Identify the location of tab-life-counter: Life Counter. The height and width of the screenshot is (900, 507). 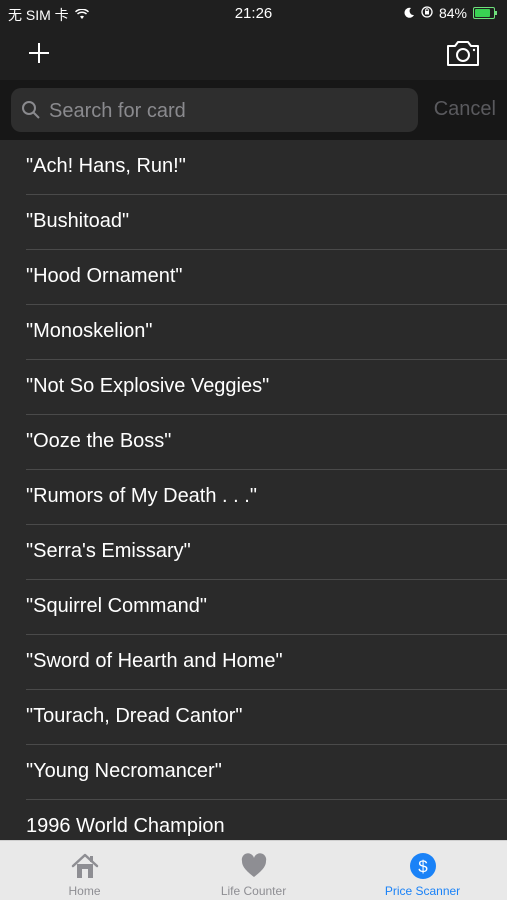
(253, 870).